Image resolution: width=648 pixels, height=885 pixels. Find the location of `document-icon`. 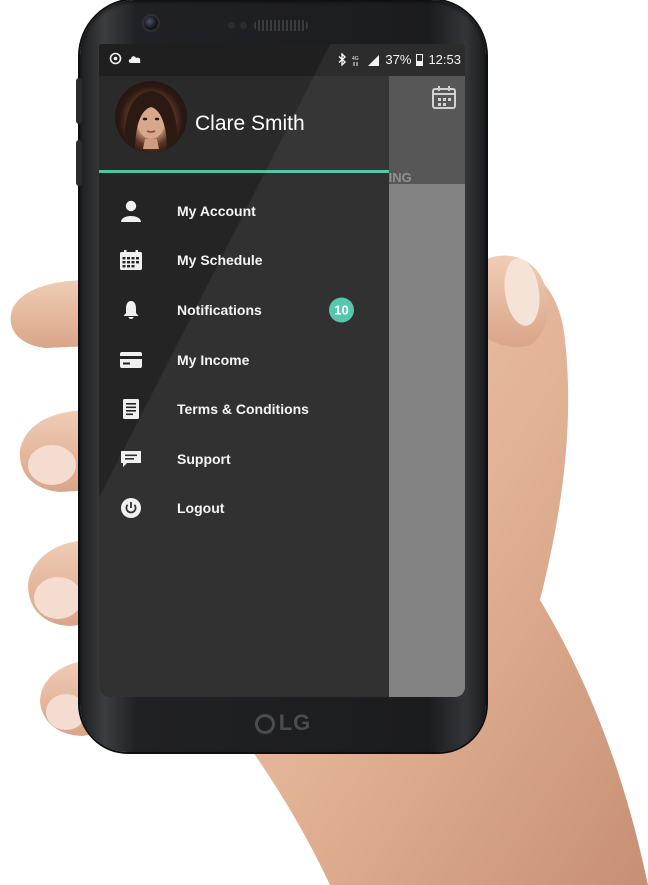

document-icon is located at coordinates (131, 409).